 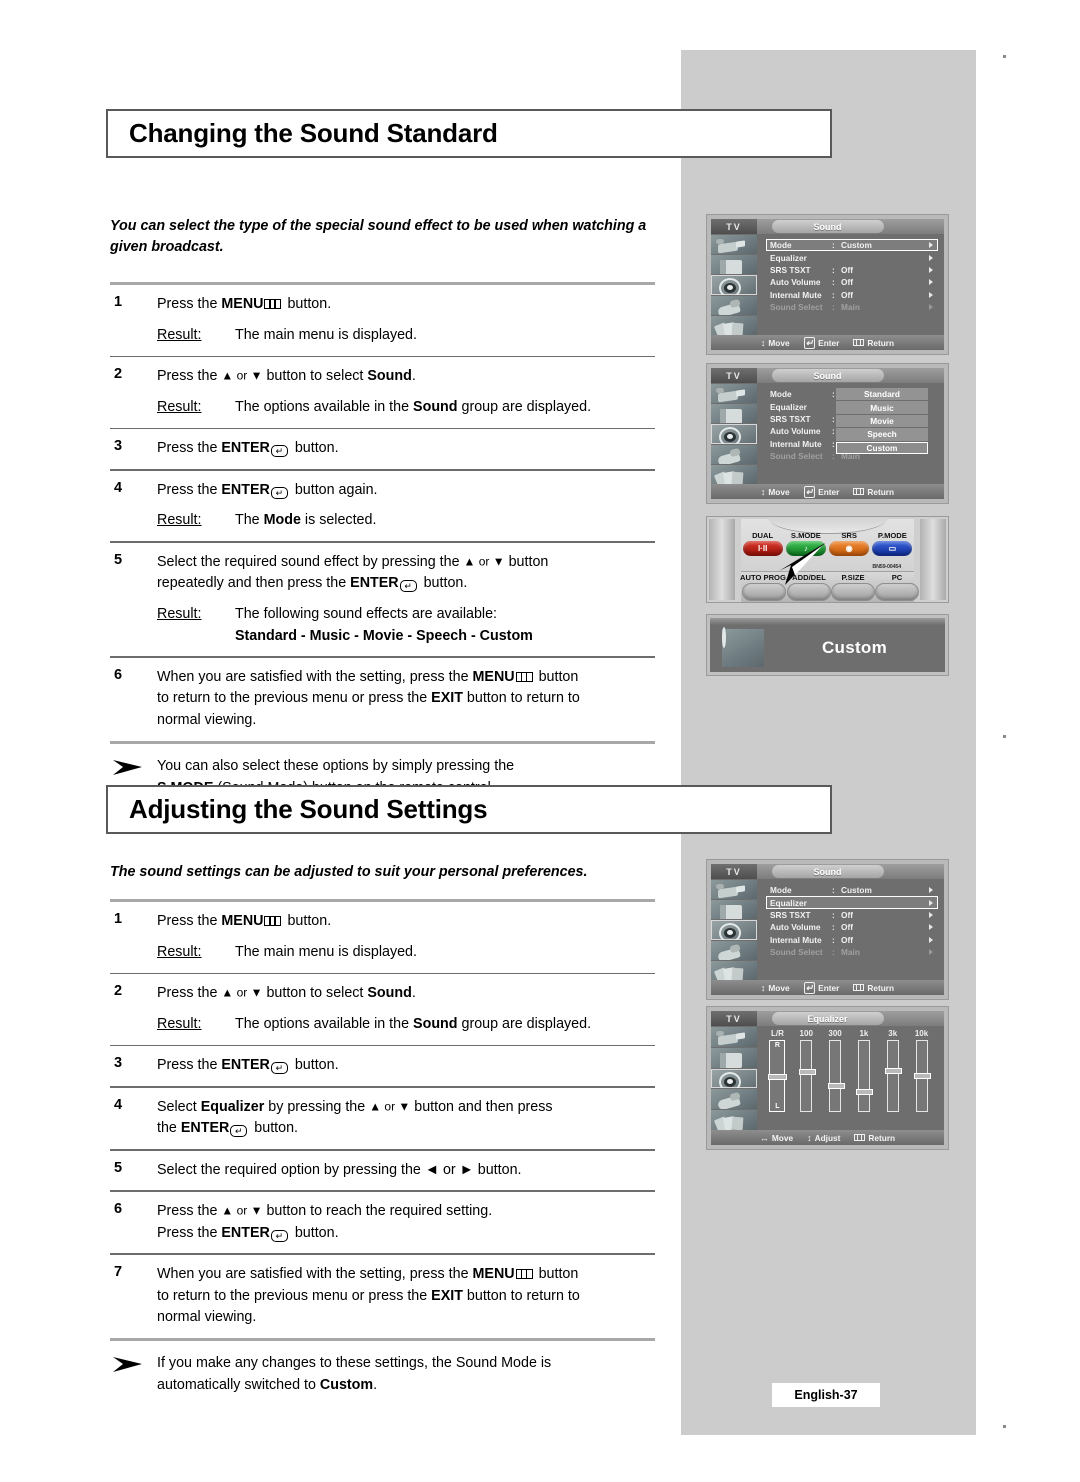 What do you see at coordinates (805, 543) in the screenshot?
I see `remote-button-smode: S.MODE ♪` at bounding box center [805, 543].